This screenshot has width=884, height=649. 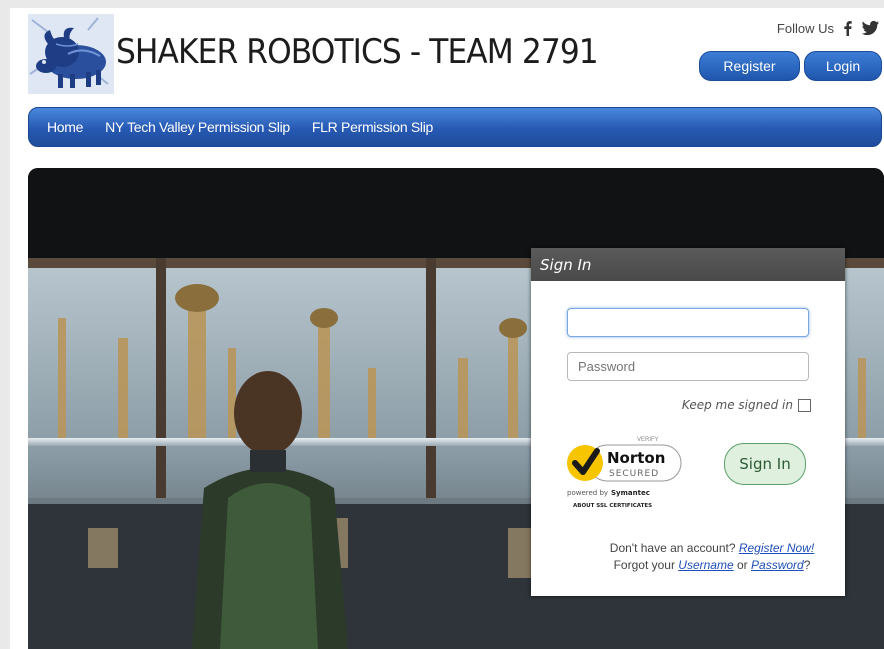 I want to click on keep-signed-in: Keep me signed in, so click(x=746, y=405).